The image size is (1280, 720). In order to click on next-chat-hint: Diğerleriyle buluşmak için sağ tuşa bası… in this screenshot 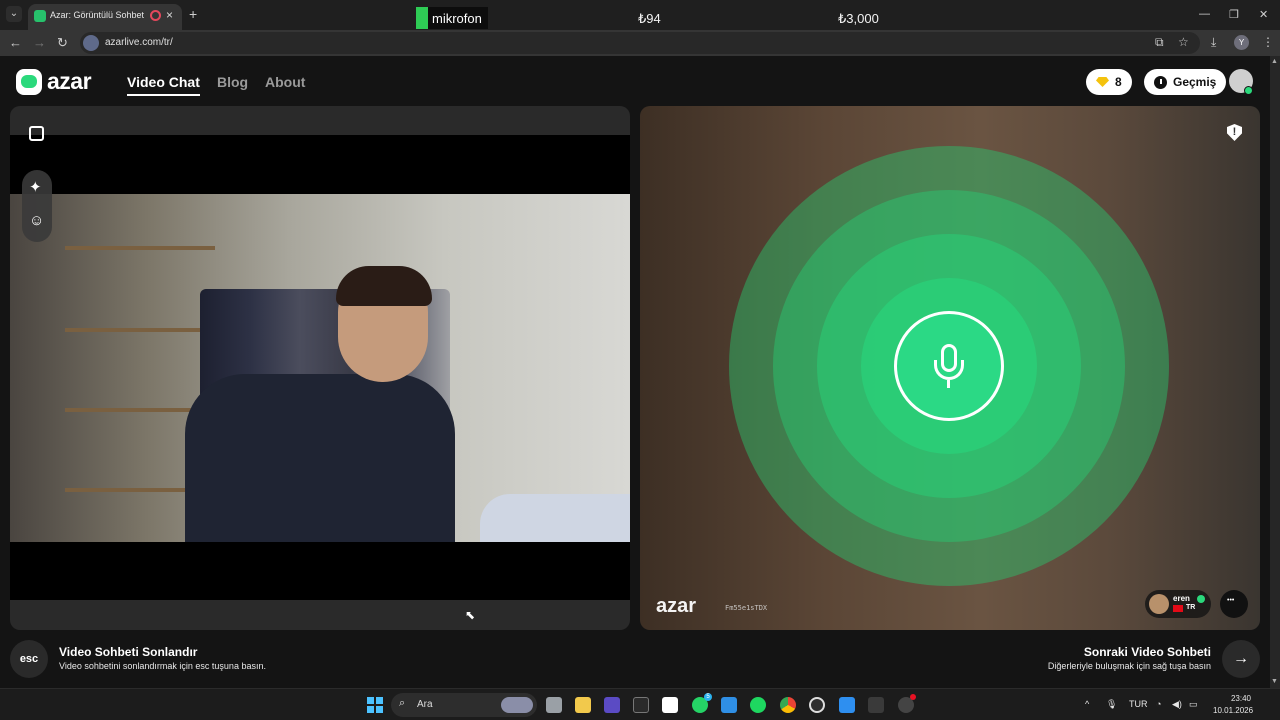, I will do `click(1129, 666)`.